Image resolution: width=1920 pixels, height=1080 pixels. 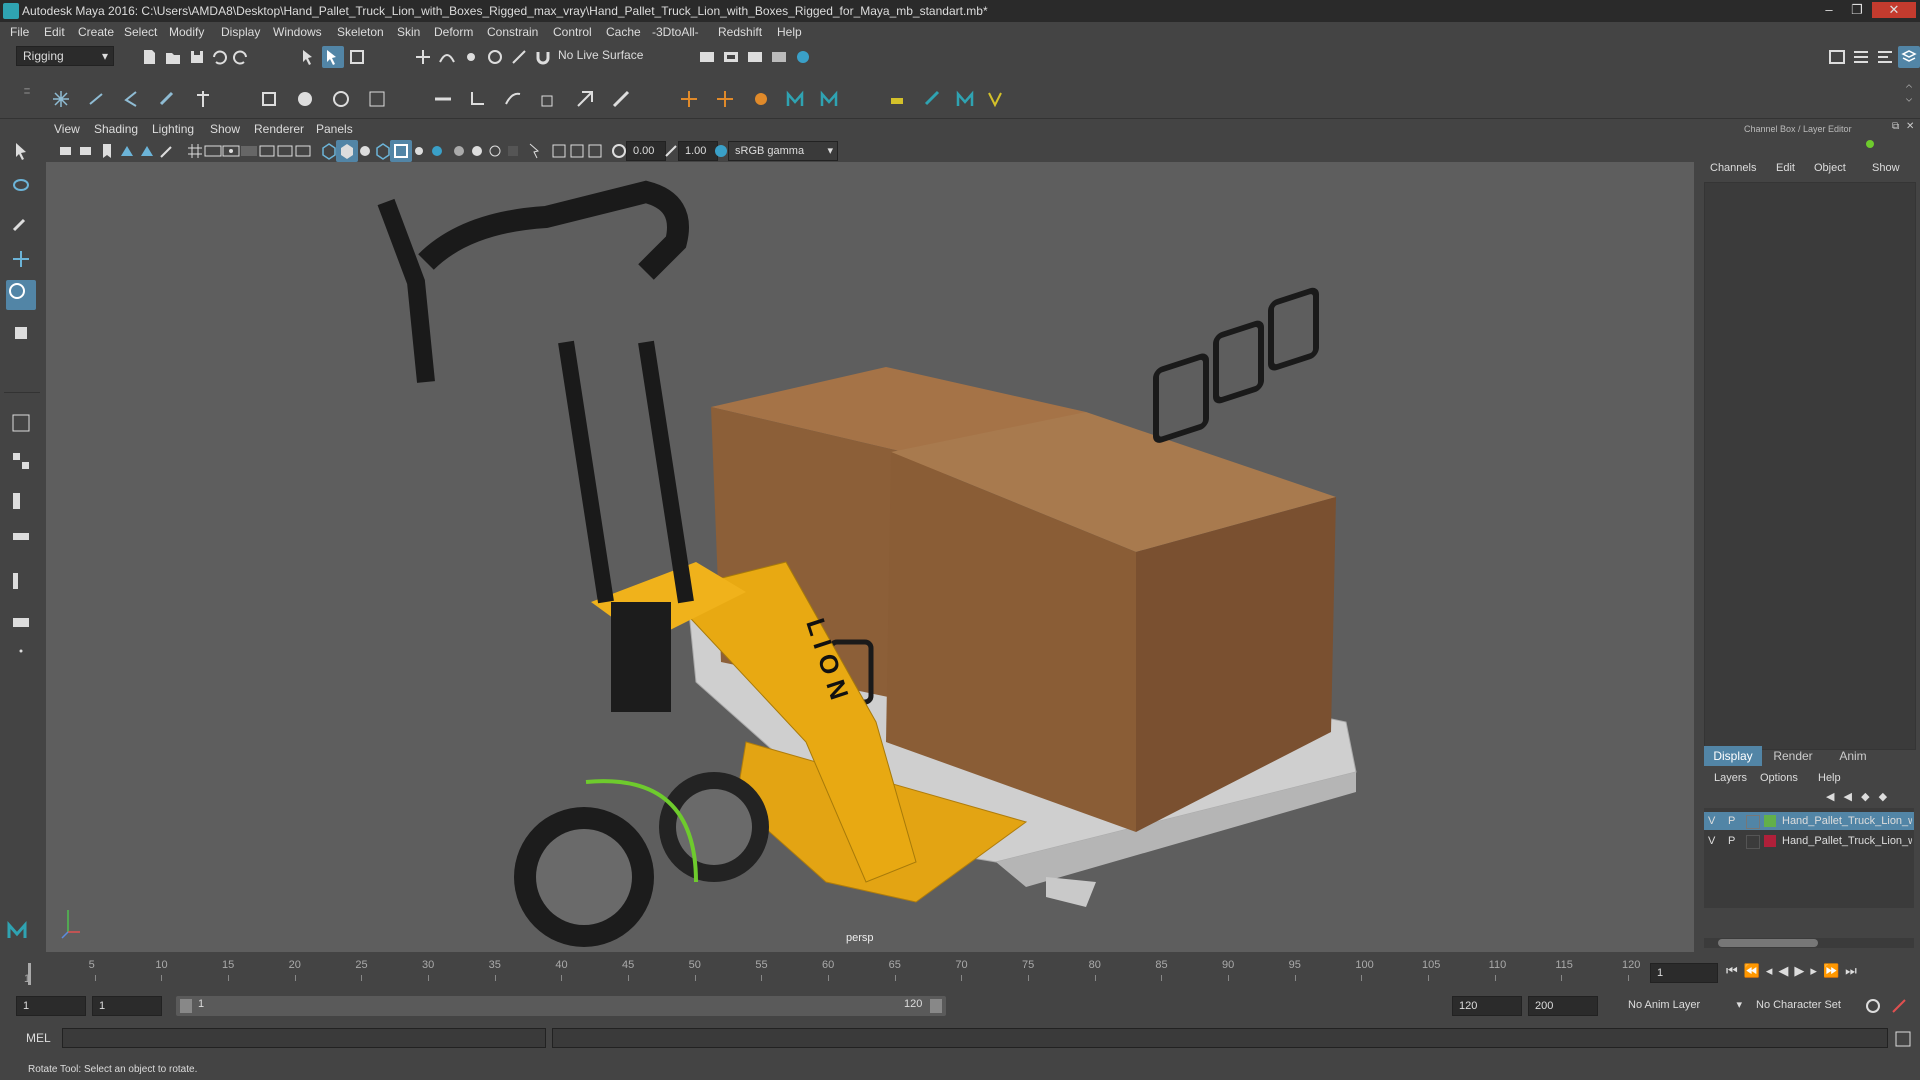 What do you see at coordinates (173, 57) in the screenshot?
I see `open-scene-icon` at bounding box center [173, 57].